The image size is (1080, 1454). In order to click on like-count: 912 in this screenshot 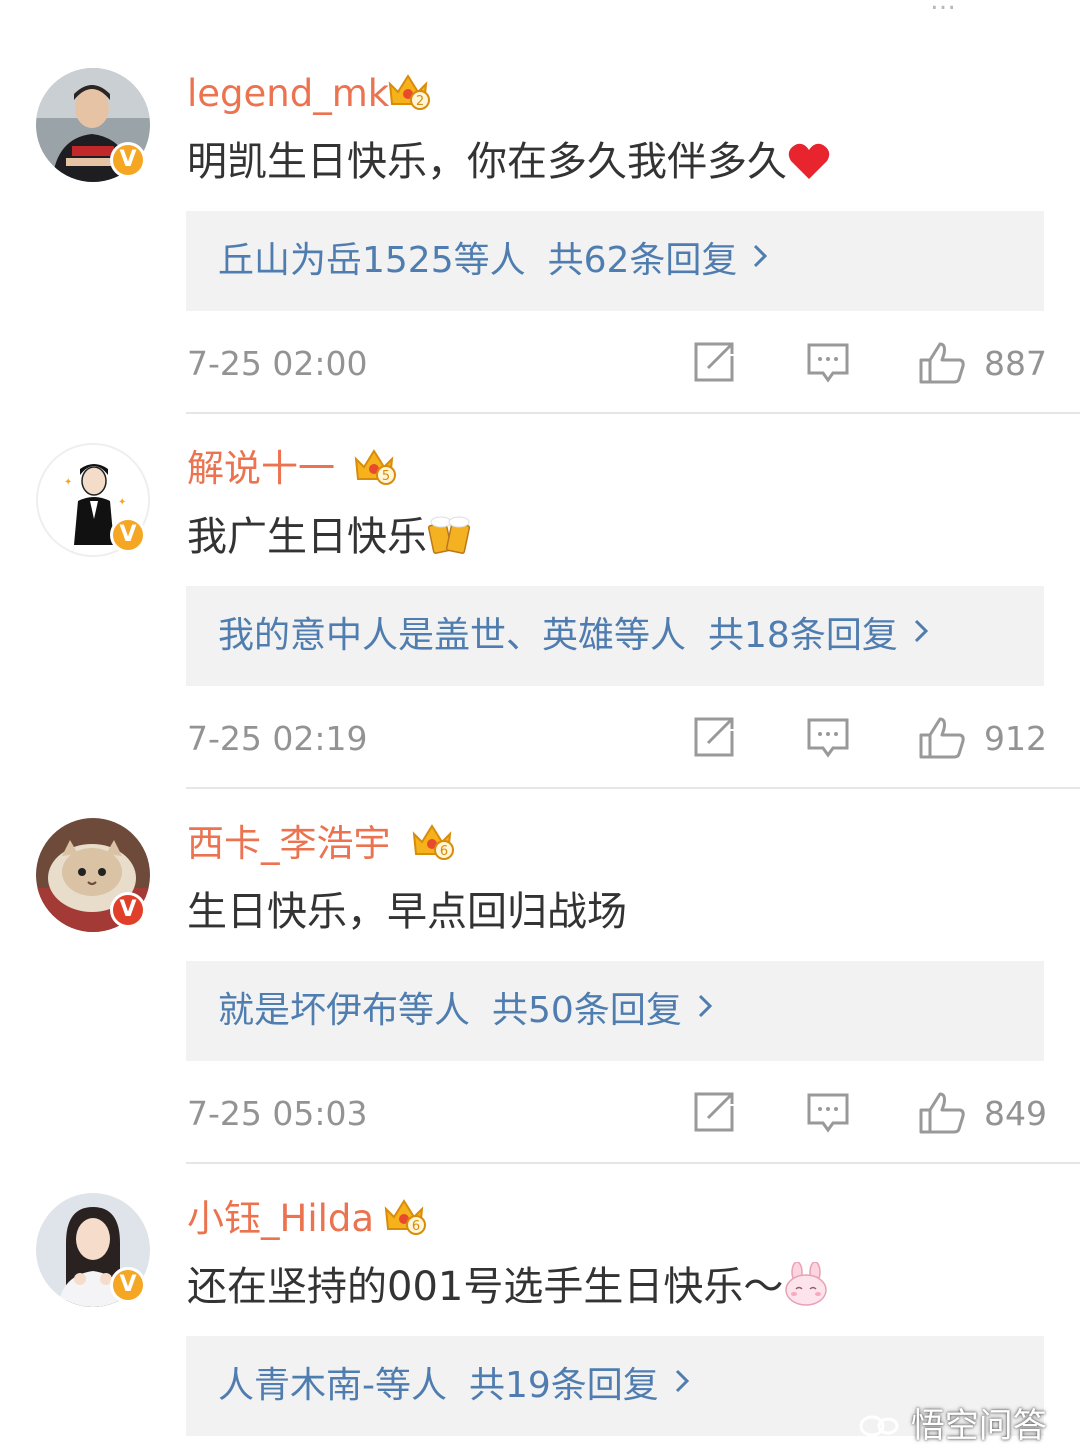, I will do `click(1015, 738)`.